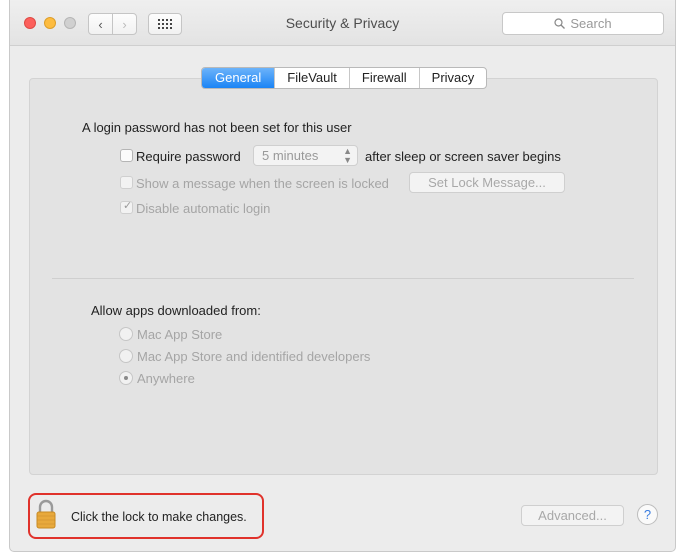 This screenshot has width=685, height=558. I want to click on after-sleep-label: after sleep or screen saver begins, so click(463, 156).